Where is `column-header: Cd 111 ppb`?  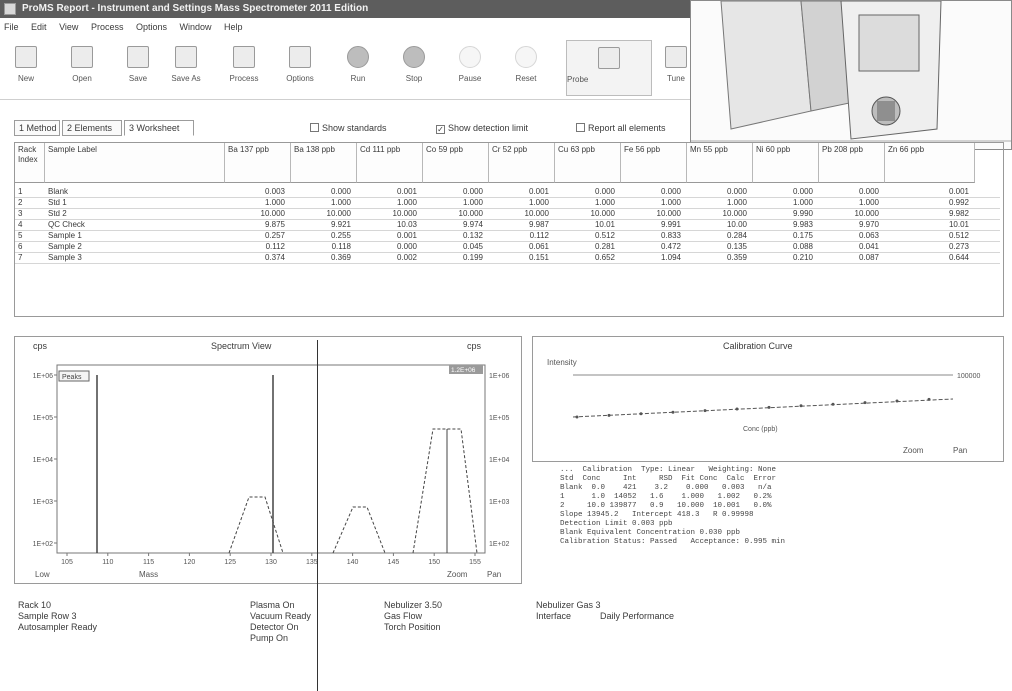
column-header: Cd 111 ppb is located at coordinates (390, 163).